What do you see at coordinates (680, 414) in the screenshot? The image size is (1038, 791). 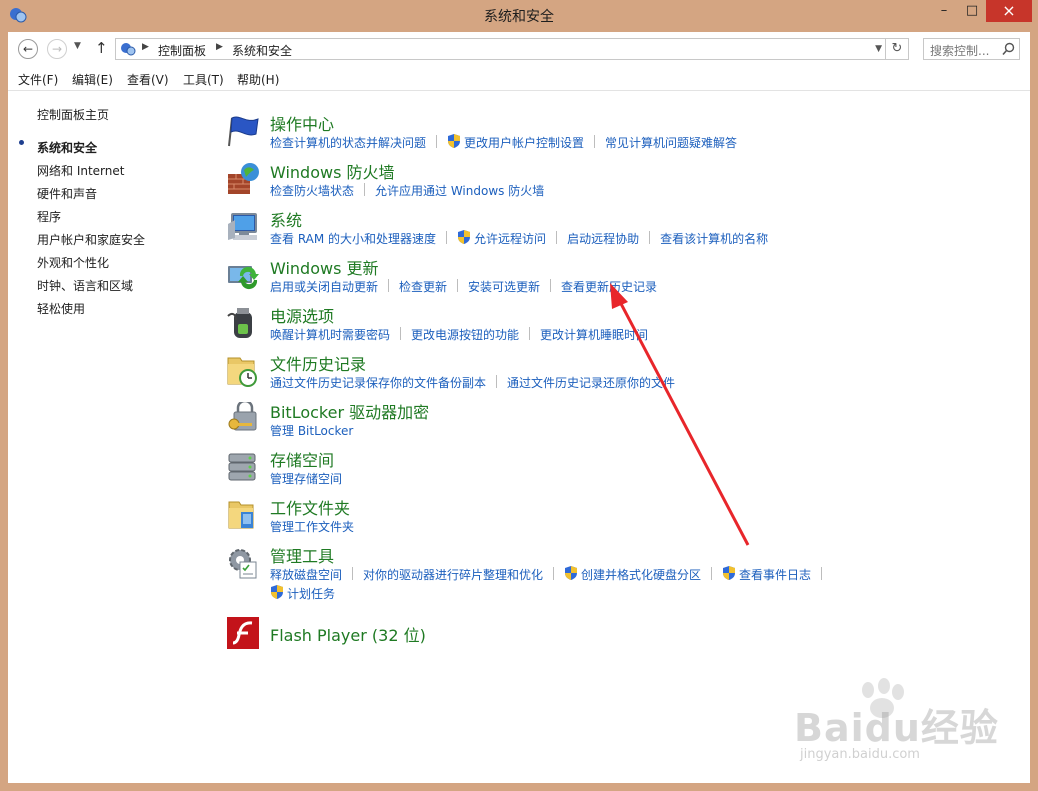 I see `annotation-arrow` at bounding box center [680, 414].